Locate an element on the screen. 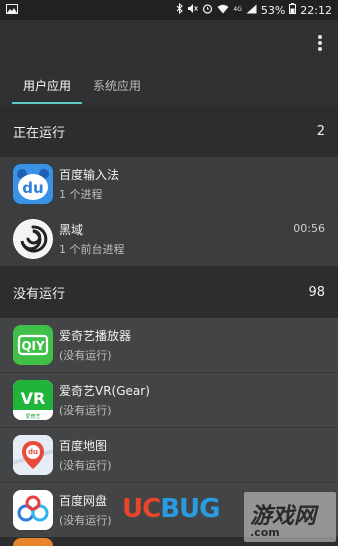  tab-system-apps: 系统应用 is located at coordinates (117, 90).